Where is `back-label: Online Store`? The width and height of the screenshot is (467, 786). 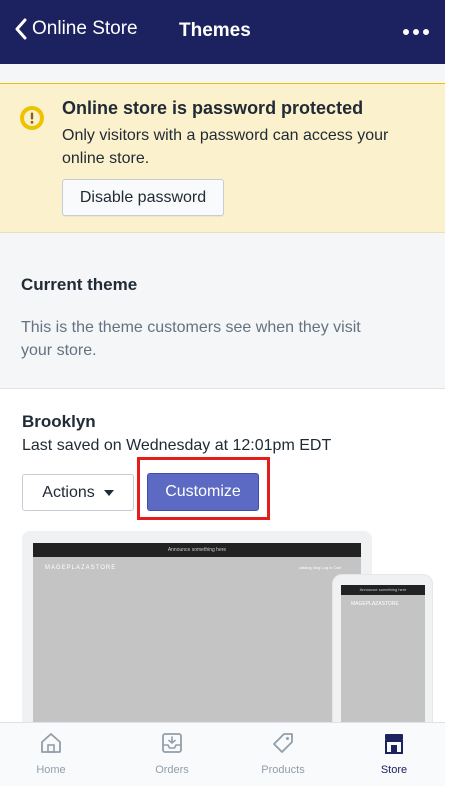 back-label: Online Store is located at coordinates (85, 28).